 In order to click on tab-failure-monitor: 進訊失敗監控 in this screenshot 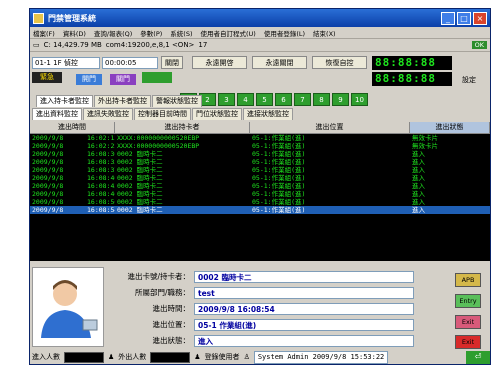, I will do `click(108, 114)`.